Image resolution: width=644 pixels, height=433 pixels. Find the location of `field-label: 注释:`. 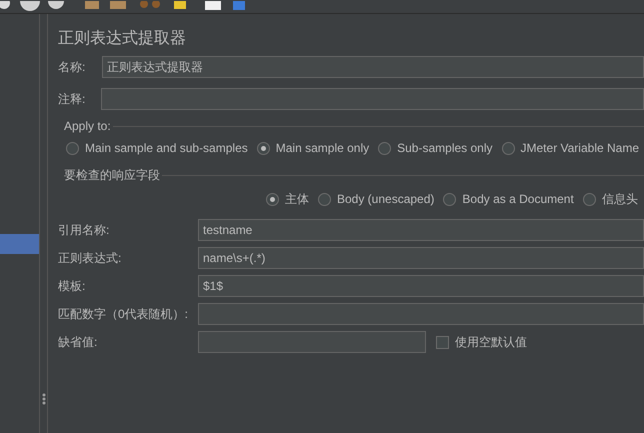

field-label: 注释: is located at coordinates (72, 99).